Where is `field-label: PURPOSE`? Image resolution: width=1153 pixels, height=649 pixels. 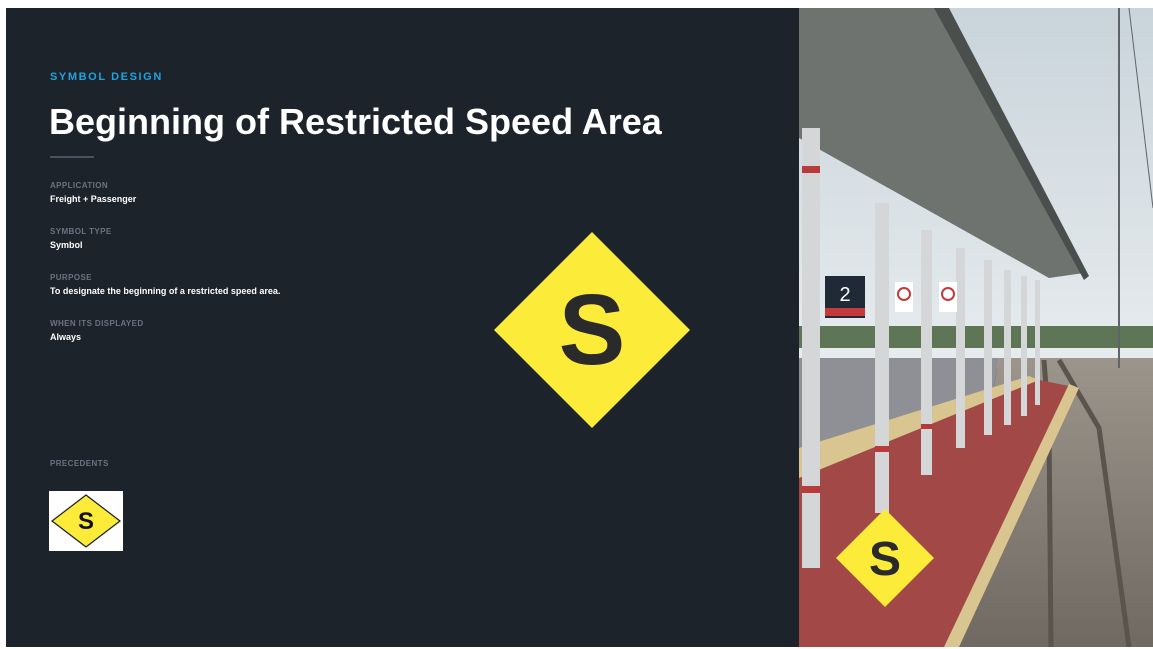 field-label: PURPOSE is located at coordinates (71, 277).